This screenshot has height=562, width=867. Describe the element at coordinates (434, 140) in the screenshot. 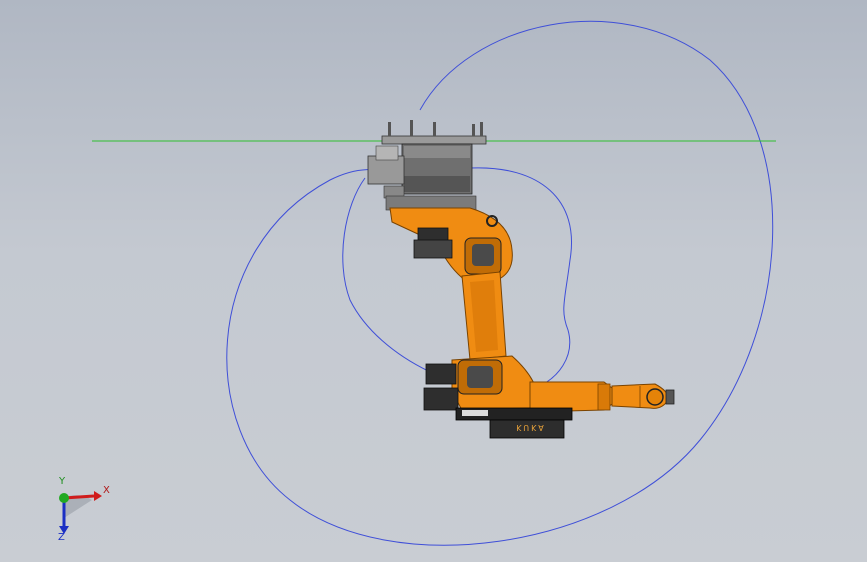

I see `base-plate` at that location.